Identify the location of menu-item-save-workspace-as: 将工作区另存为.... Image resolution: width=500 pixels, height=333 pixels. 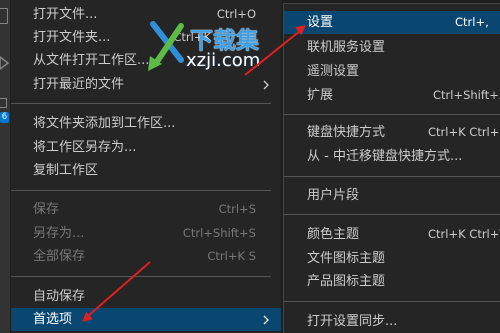
(146, 147).